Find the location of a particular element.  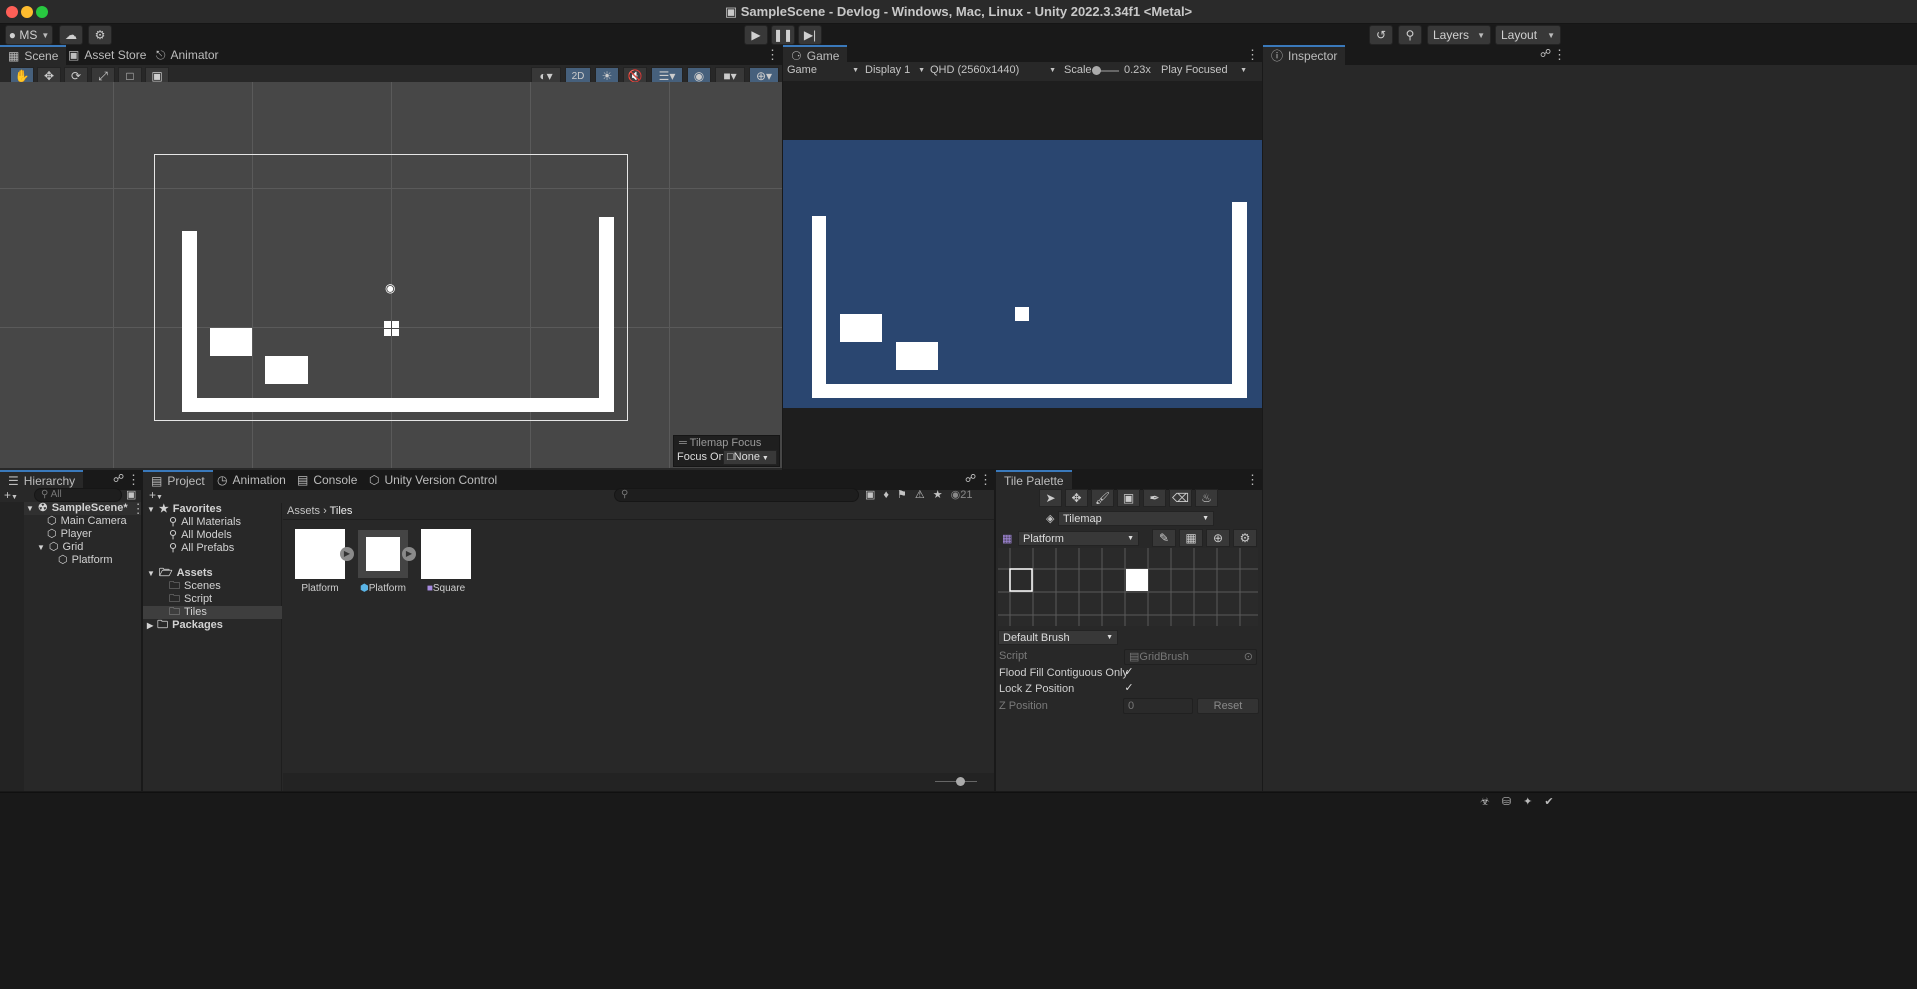

scale-slider-thumb is located at coordinates (1096, 70).